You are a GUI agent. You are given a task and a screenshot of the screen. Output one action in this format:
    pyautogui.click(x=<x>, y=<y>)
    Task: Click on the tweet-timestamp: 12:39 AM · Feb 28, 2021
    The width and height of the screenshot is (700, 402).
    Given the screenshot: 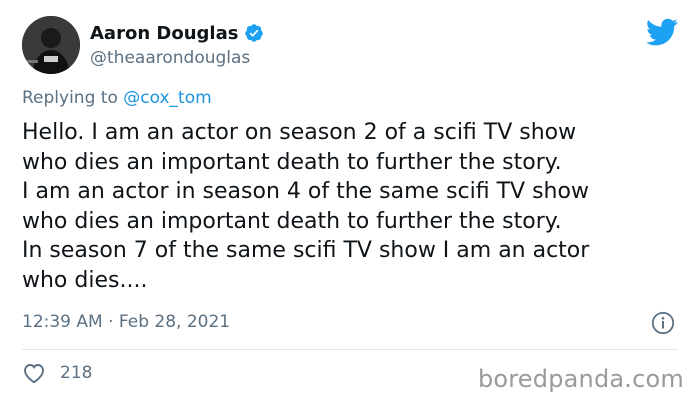 What is the action you would take?
    pyautogui.click(x=126, y=322)
    